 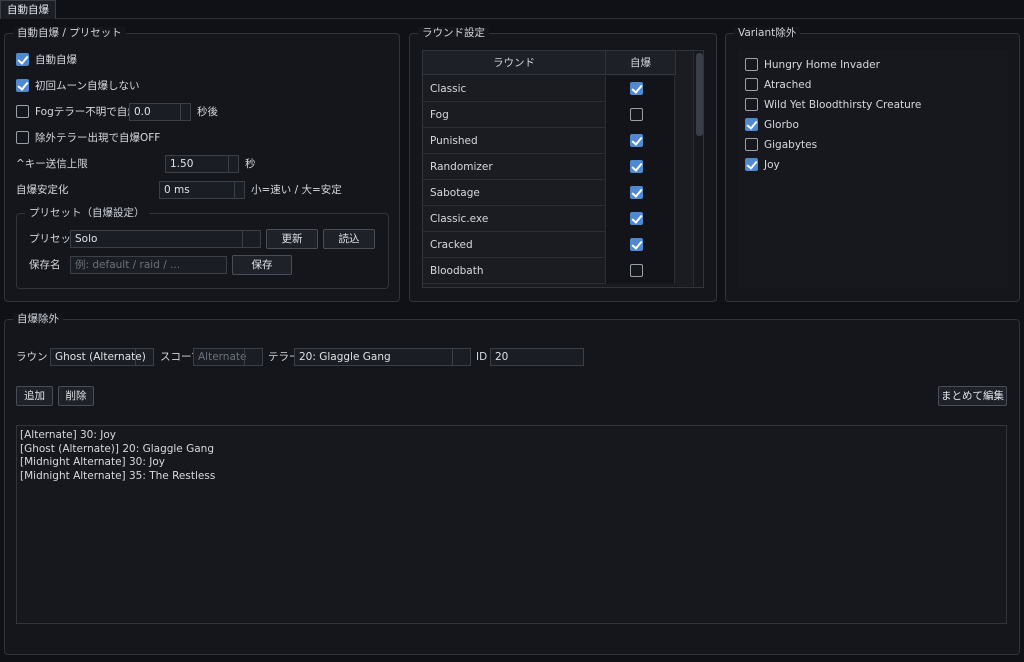 What do you see at coordinates (514, 89) in the screenshot?
I see `round-name-cell: Classic` at bounding box center [514, 89].